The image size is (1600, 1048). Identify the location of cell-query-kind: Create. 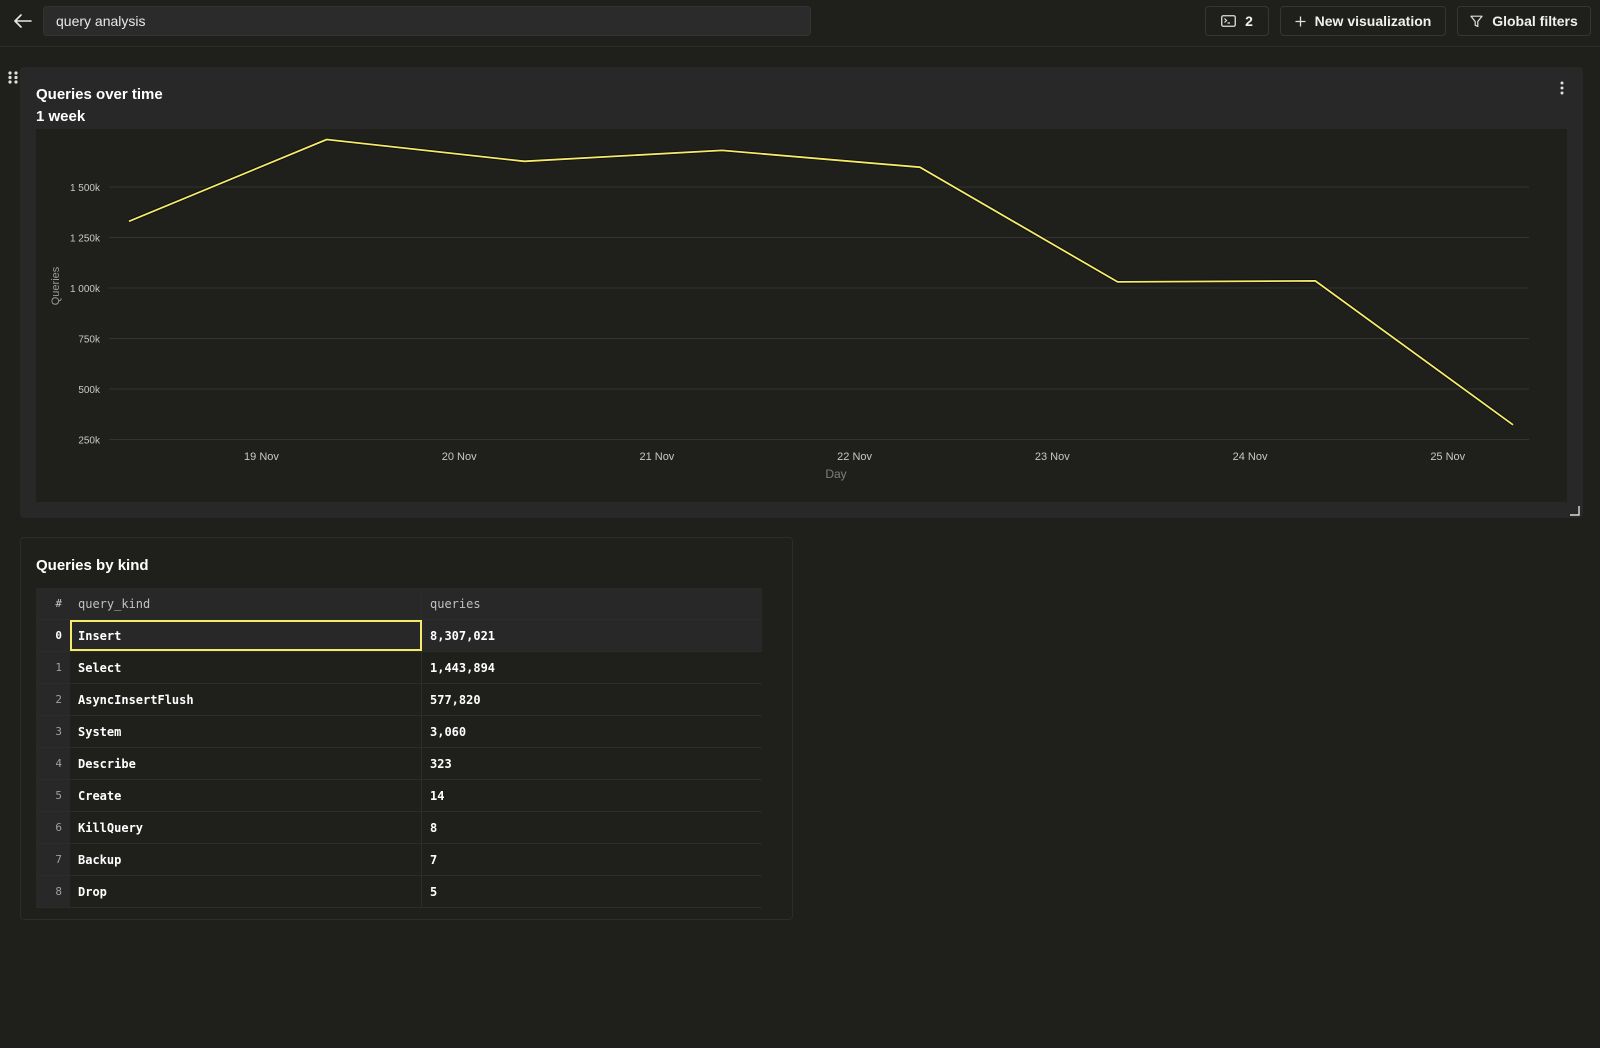
(246, 795).